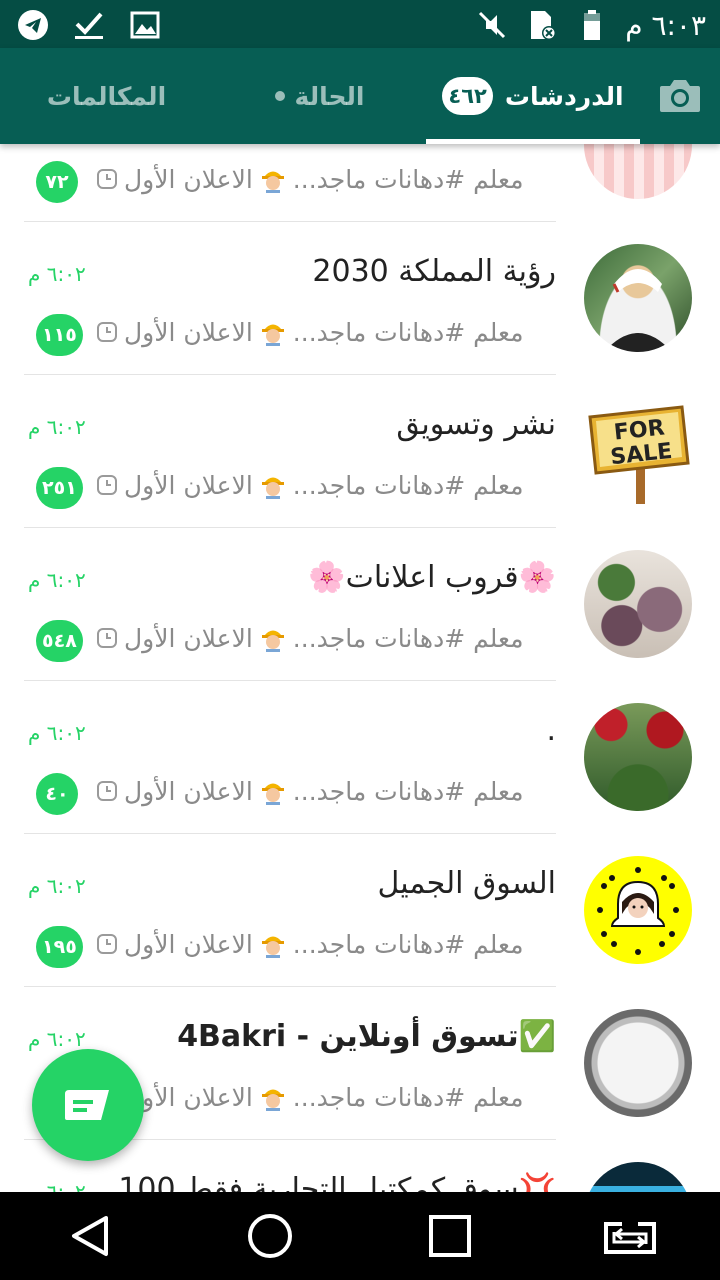 The height and width of the screenshot is (1280, 720). I want to click on recents-icon, so click(450, 1236).